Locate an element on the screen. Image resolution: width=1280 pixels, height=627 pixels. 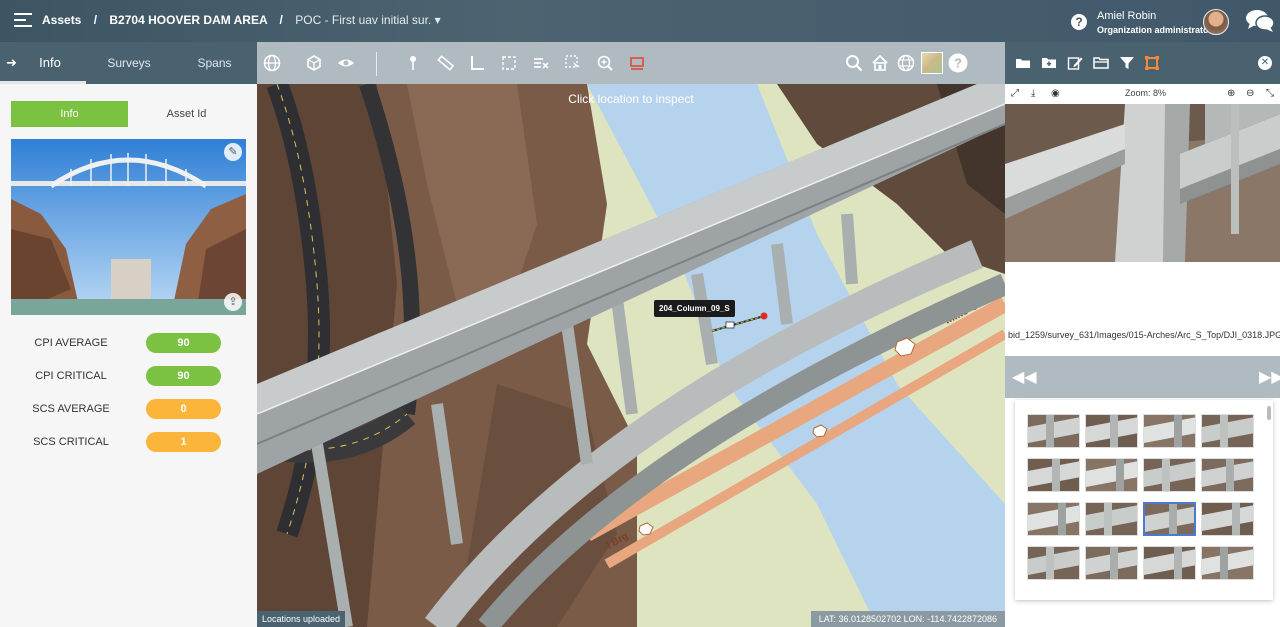
angle-icon is located at coordinates (477, 63).